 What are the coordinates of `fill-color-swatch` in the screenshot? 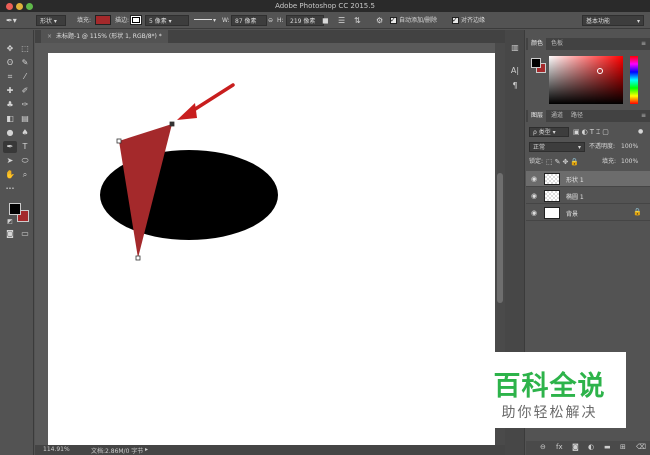 It's located at (103, 20).